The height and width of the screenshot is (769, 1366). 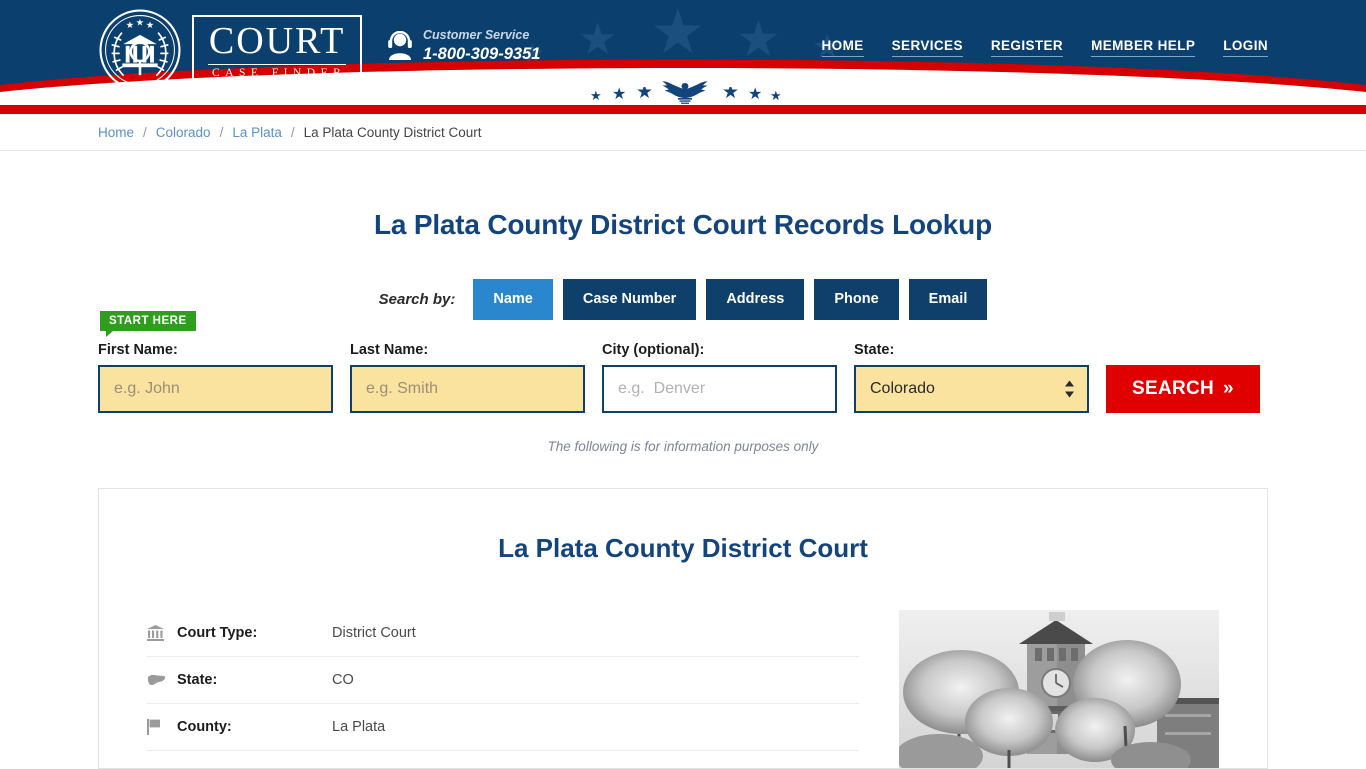 I want to click on breadcrumb-item-current: La Plata County District Court, so click(x=392, y=132).